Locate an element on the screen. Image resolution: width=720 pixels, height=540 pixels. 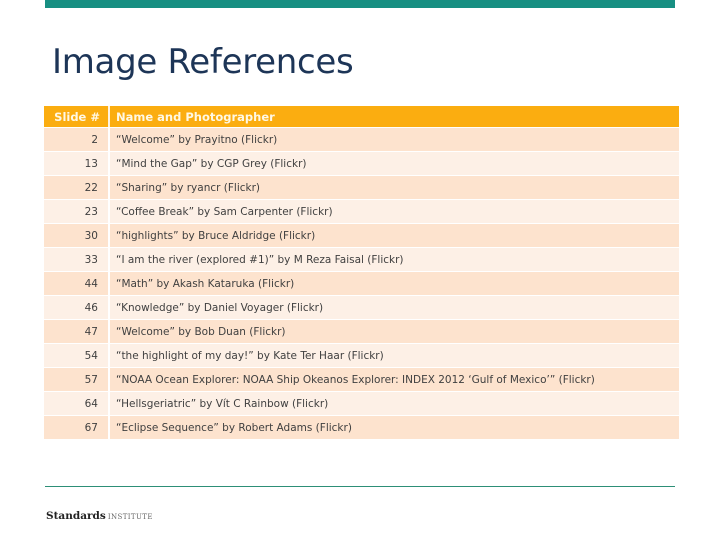
footer-divider is located at coordinates (360, 486).